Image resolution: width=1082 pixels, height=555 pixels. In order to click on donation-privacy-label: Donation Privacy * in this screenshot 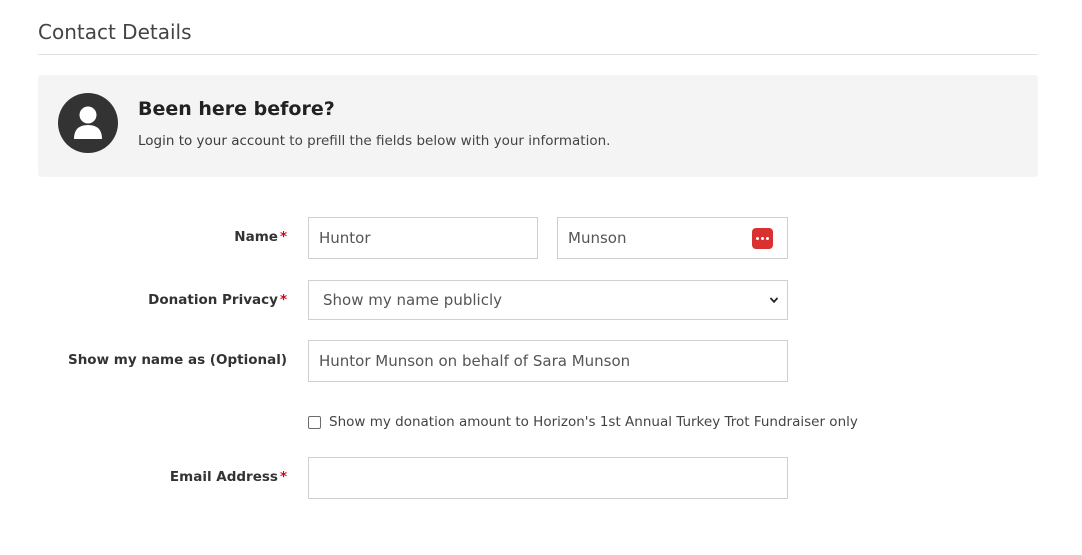, I will do `click(217, 300)`.